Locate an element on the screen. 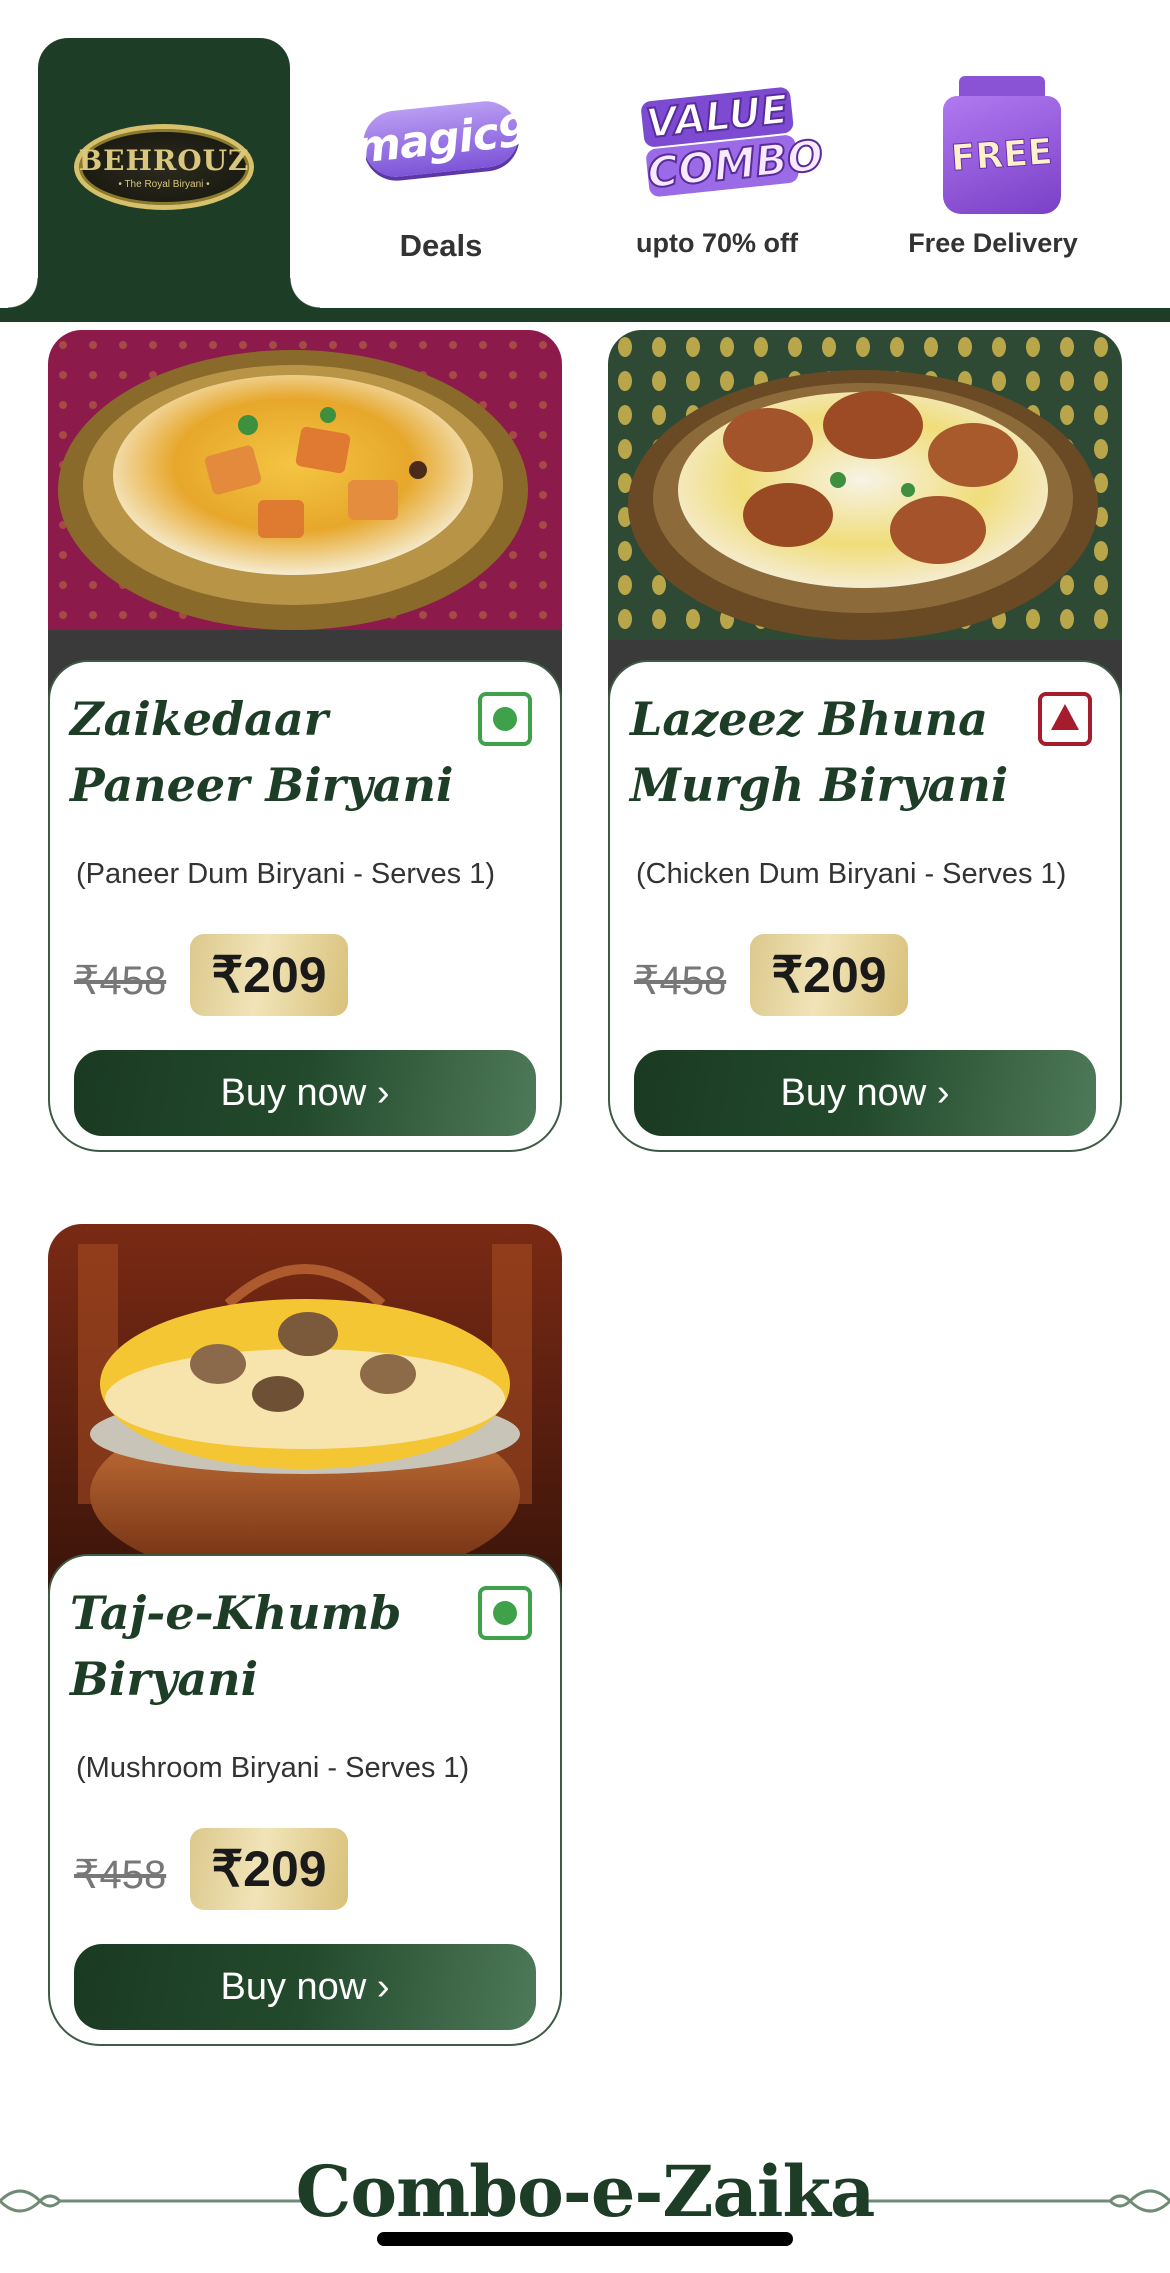  section-title: Combo-e-Zaika is located at coordinates (585, 2191).